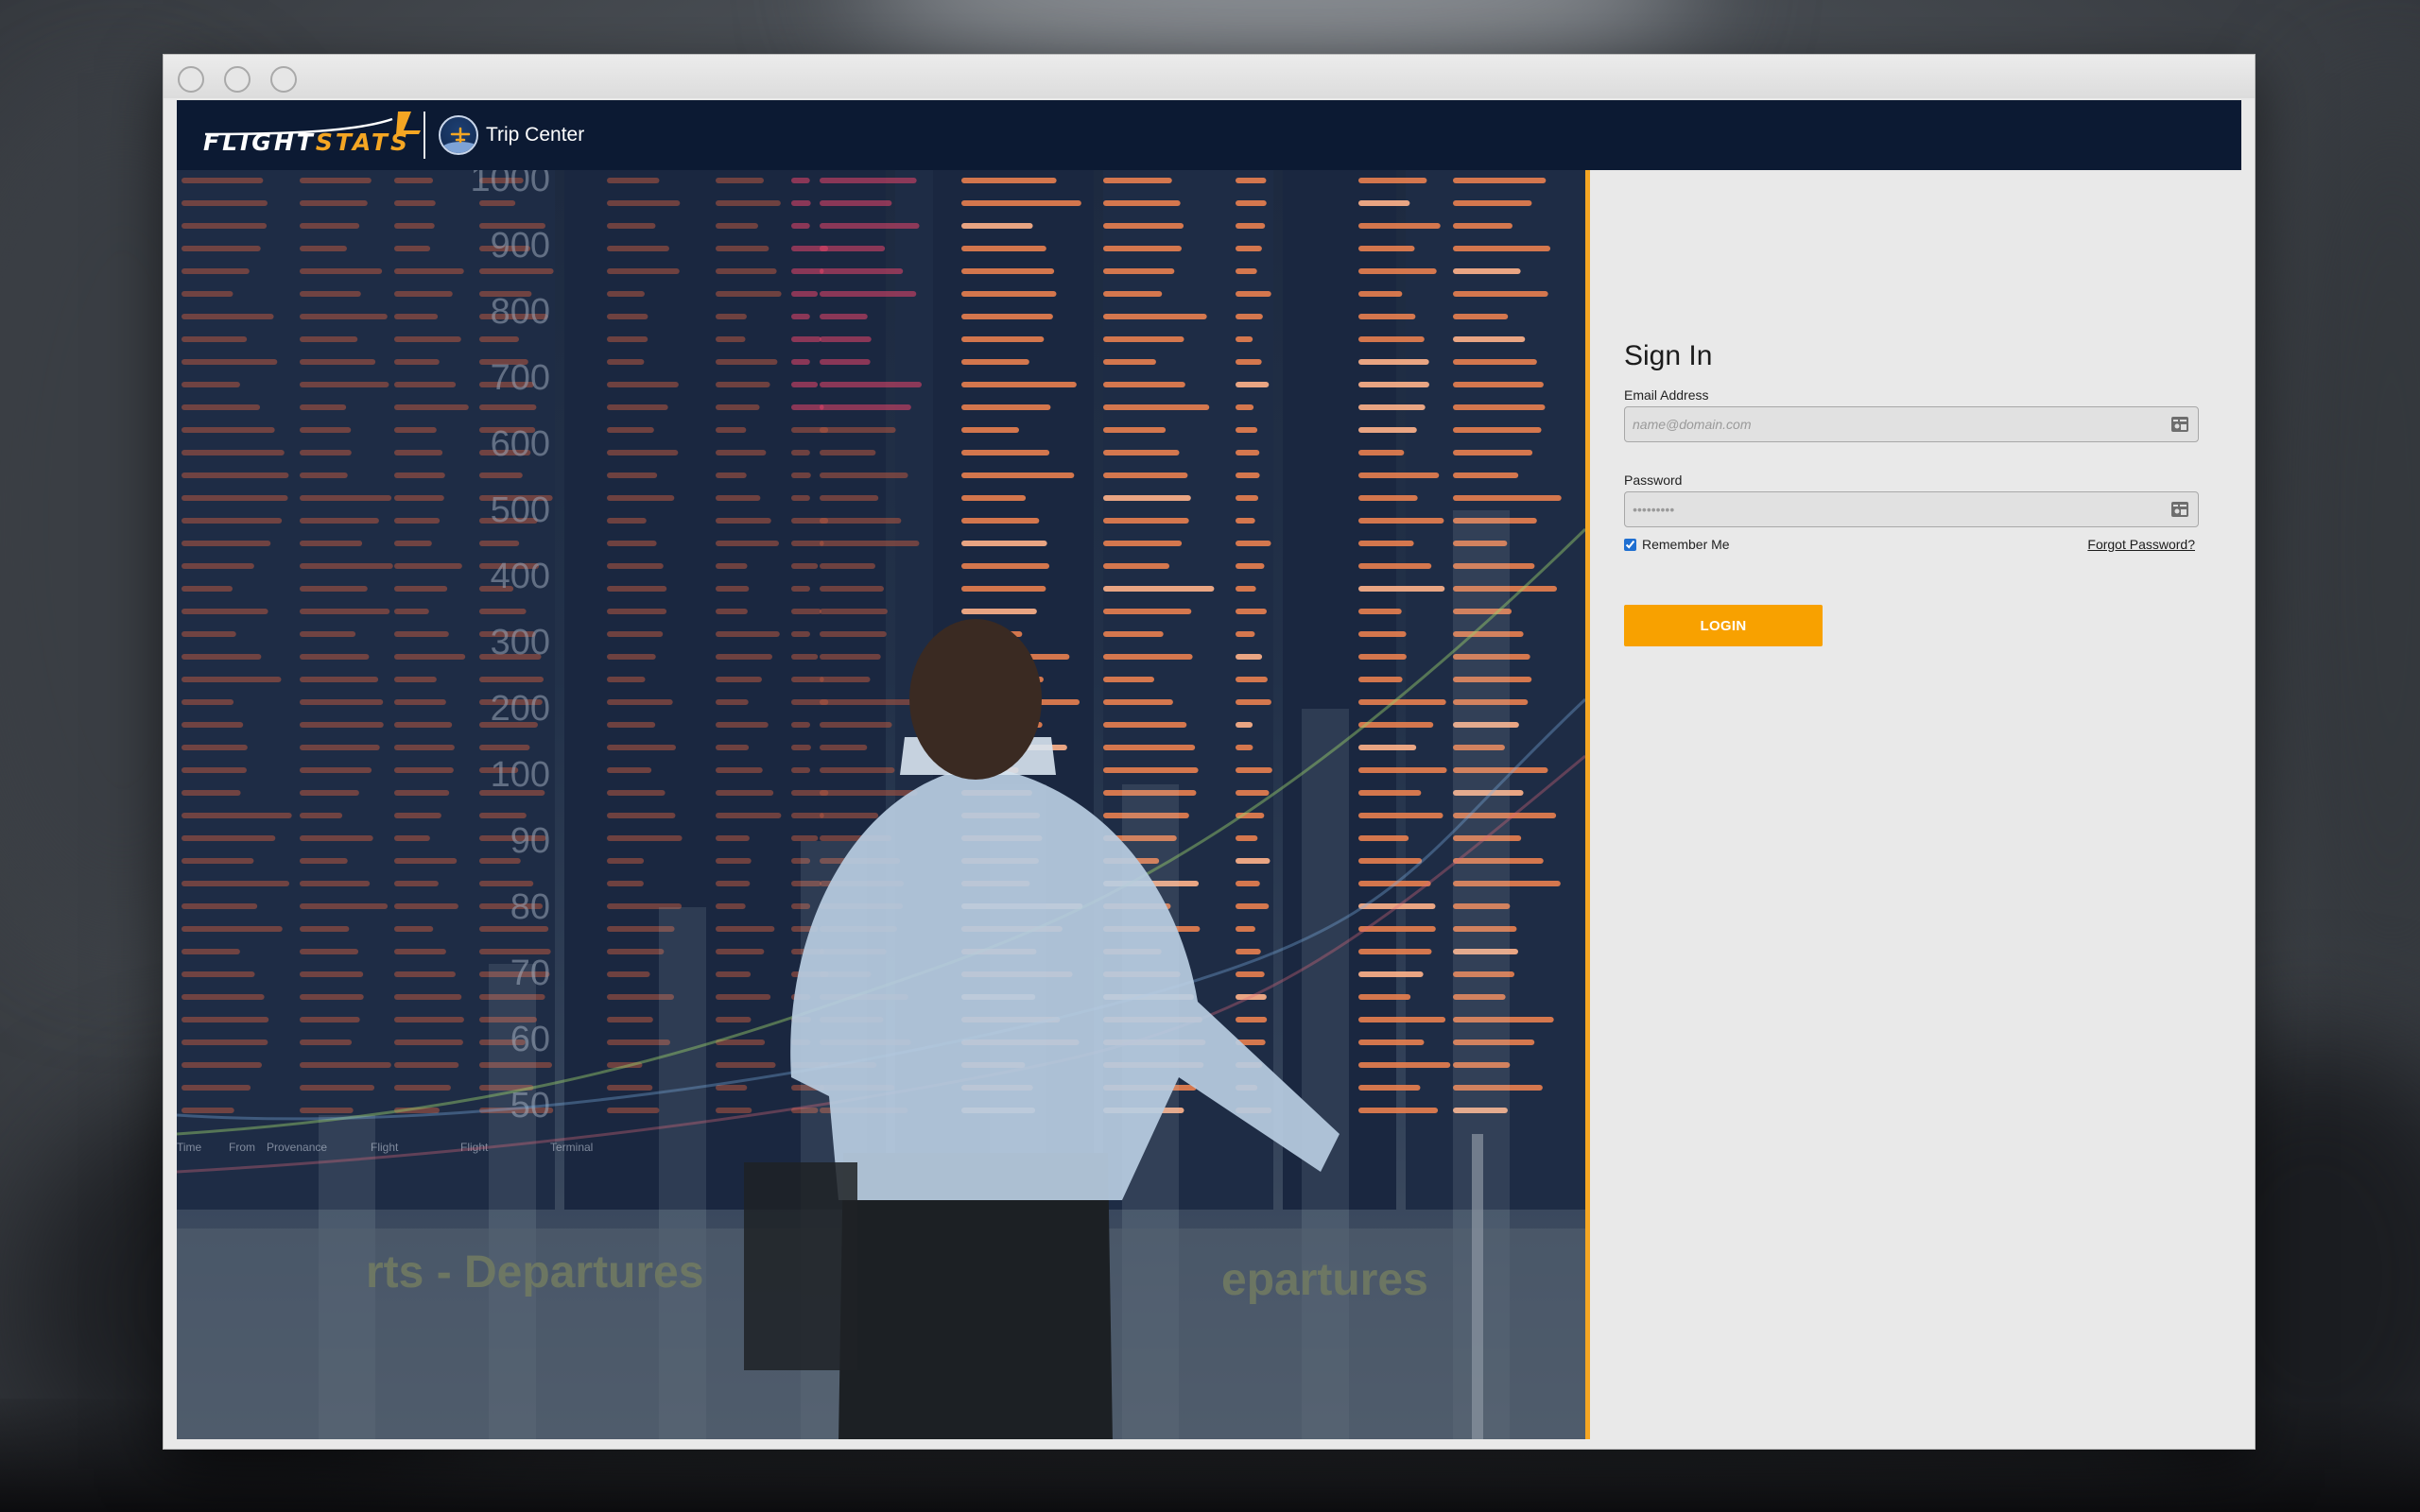  I want to click on scale-label: 800, so click(520, 312).